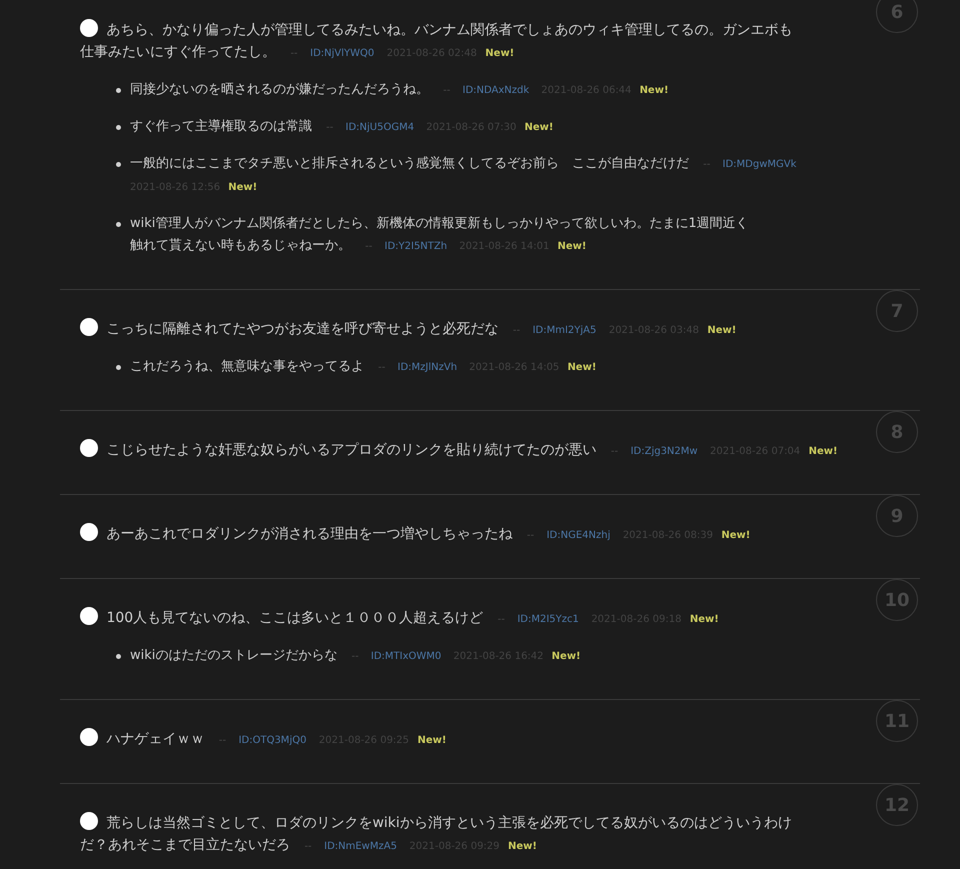  What do you see at coordinates (234, 655) in the screenshot?
I see `reply-text: wikiのはただのストレージだからな` at bounding box center [234, 655].